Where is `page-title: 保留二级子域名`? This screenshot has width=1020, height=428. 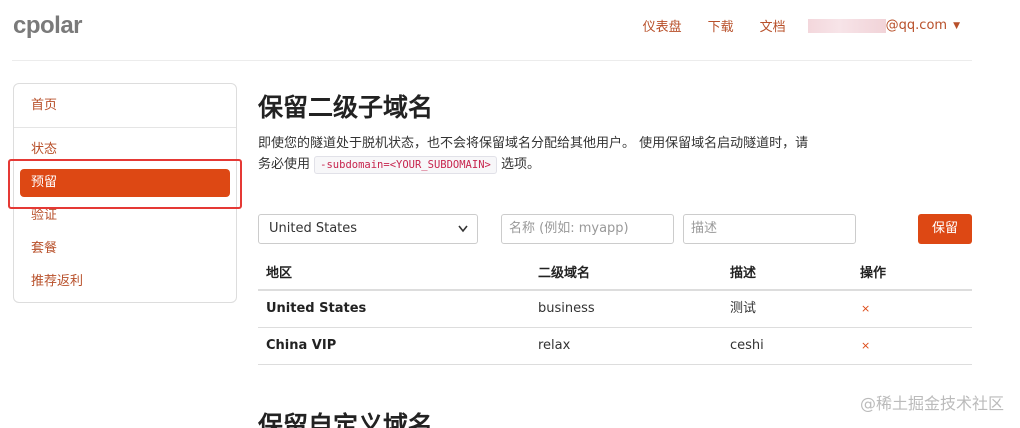 page-title: 保留二级子域名 is located at coordinates (346, 107).